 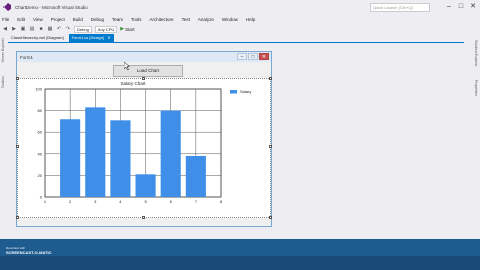 What do you see at coordinates (130, 29) in the screenshot?
I see `start-label: Start` at bounding box center [130, 29].